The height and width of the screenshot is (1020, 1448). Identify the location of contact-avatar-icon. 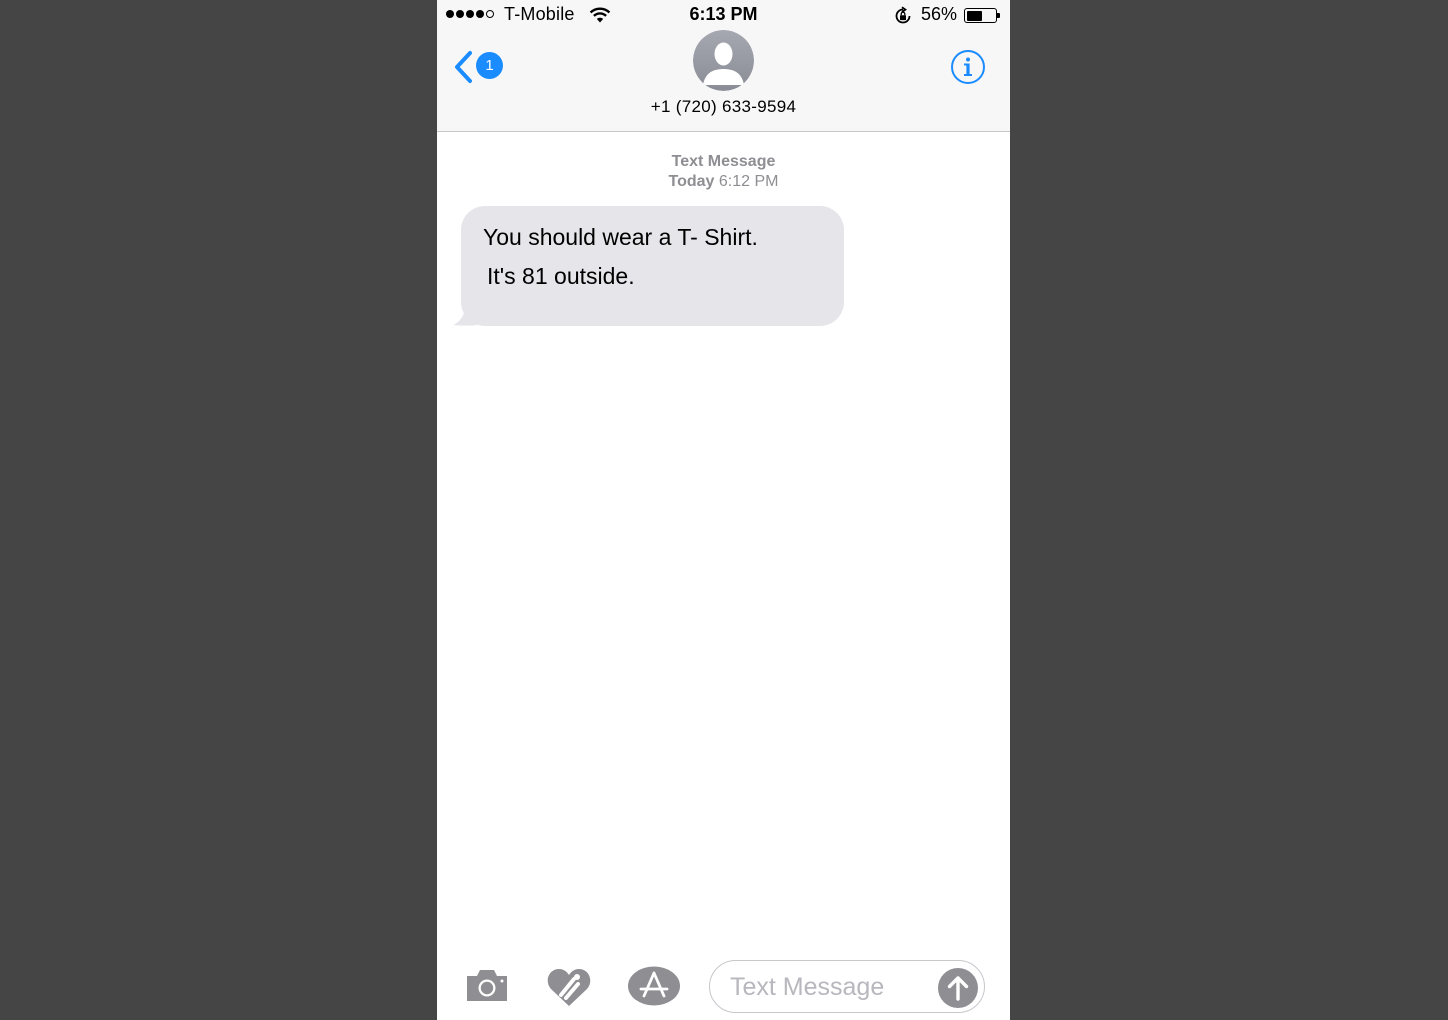
(723, 60).